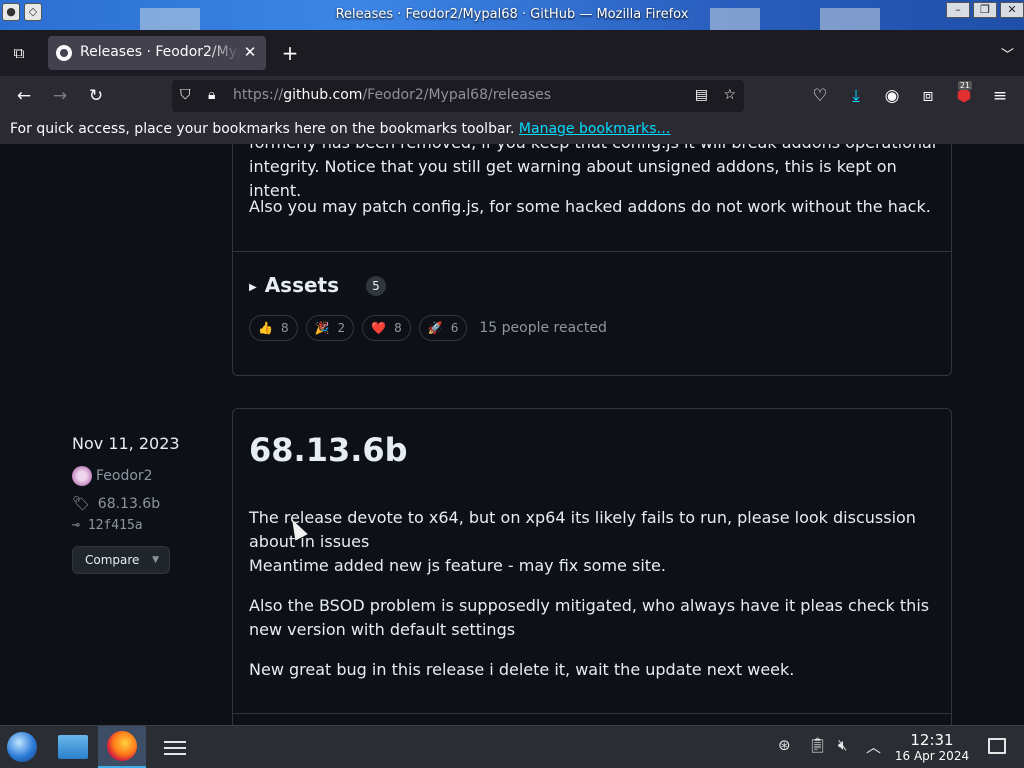  I want to click on clipboard-icon: 📋︎, so click(817, 745).